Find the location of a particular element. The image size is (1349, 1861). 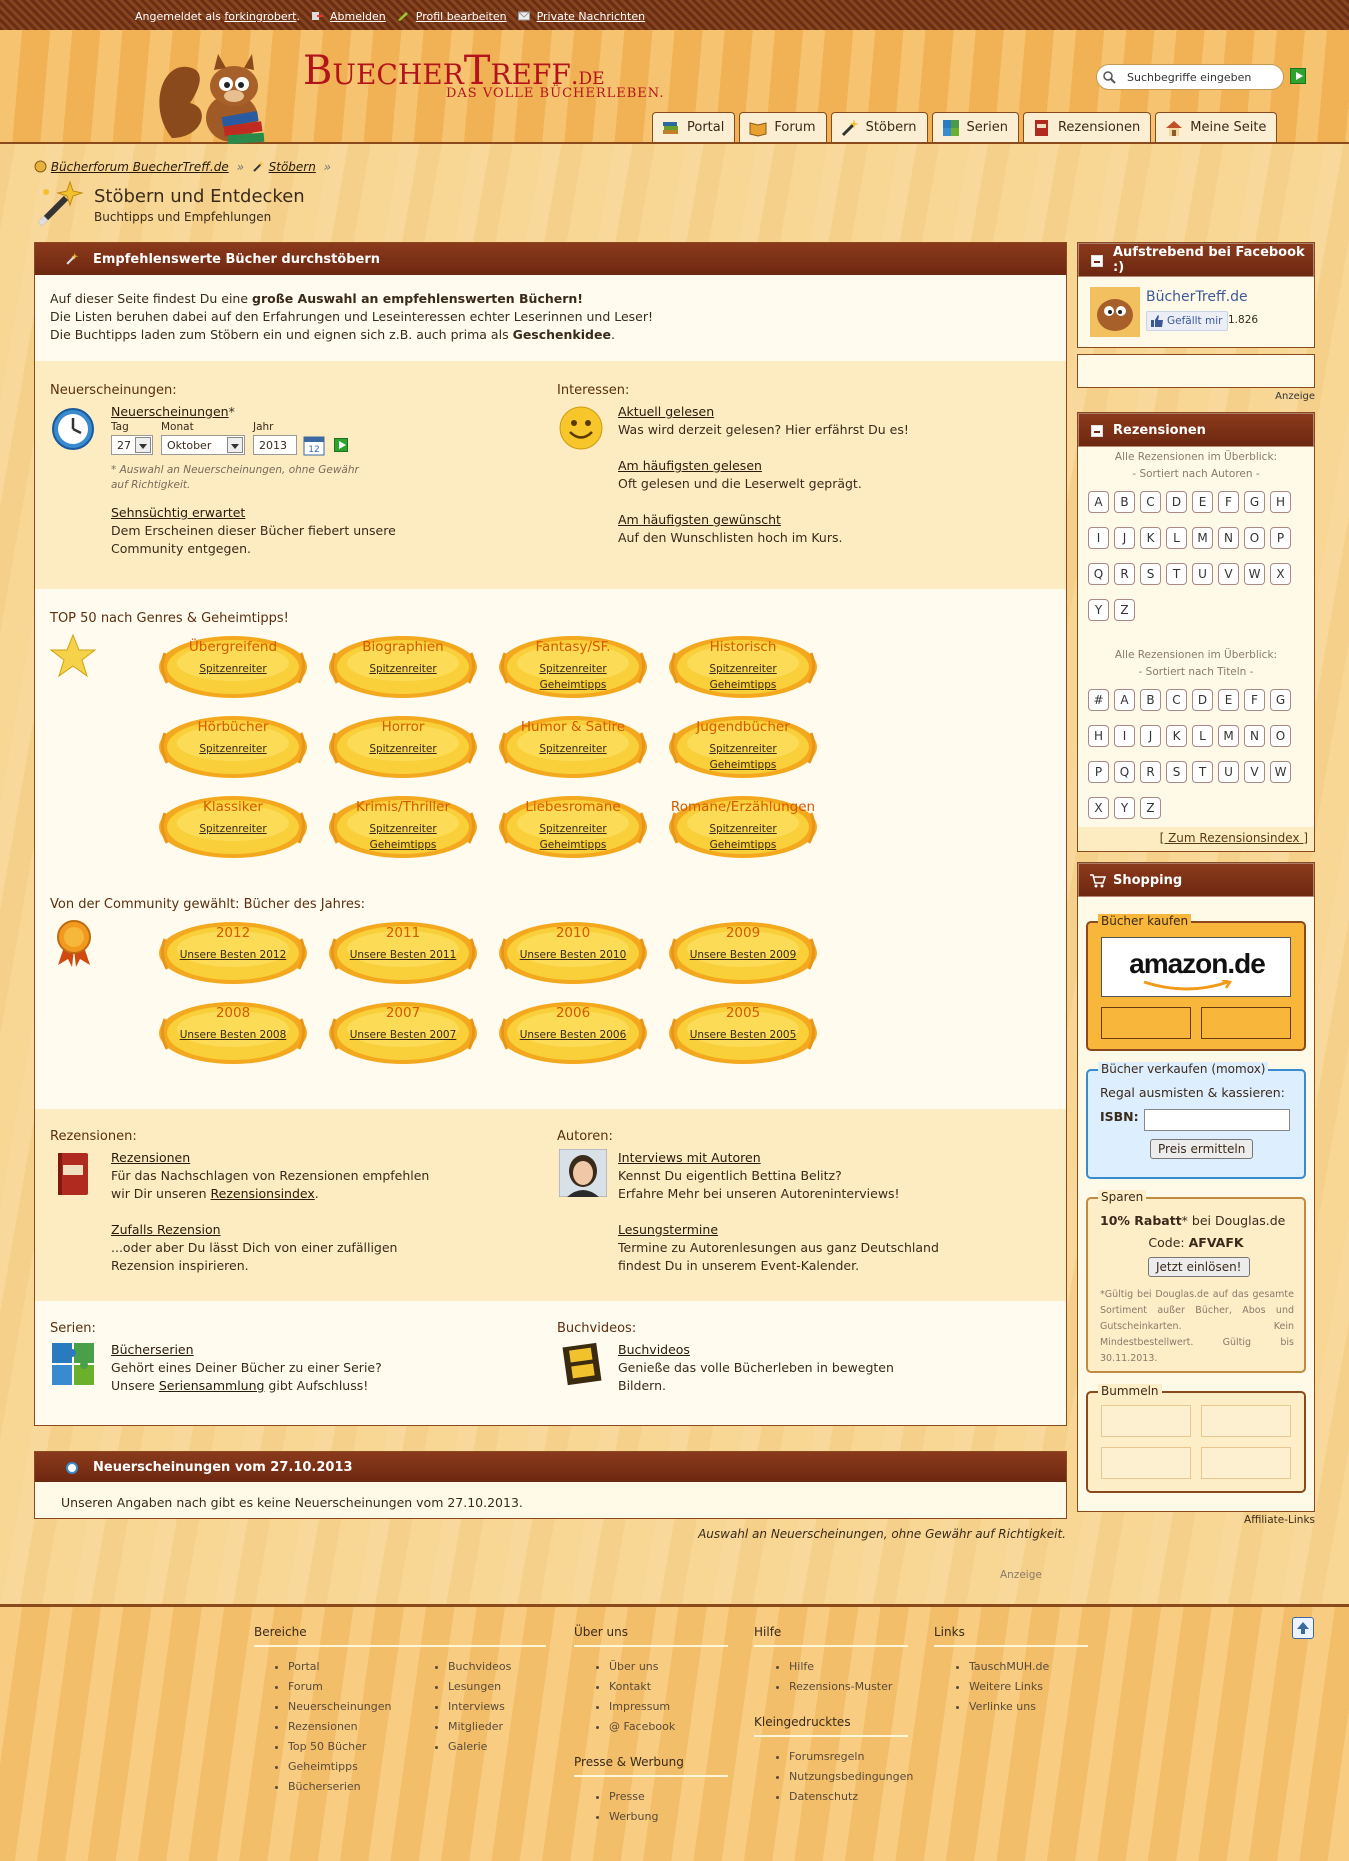

year-badge-link: Unsere Besten 2006 is located at coordinates (573, 1035).